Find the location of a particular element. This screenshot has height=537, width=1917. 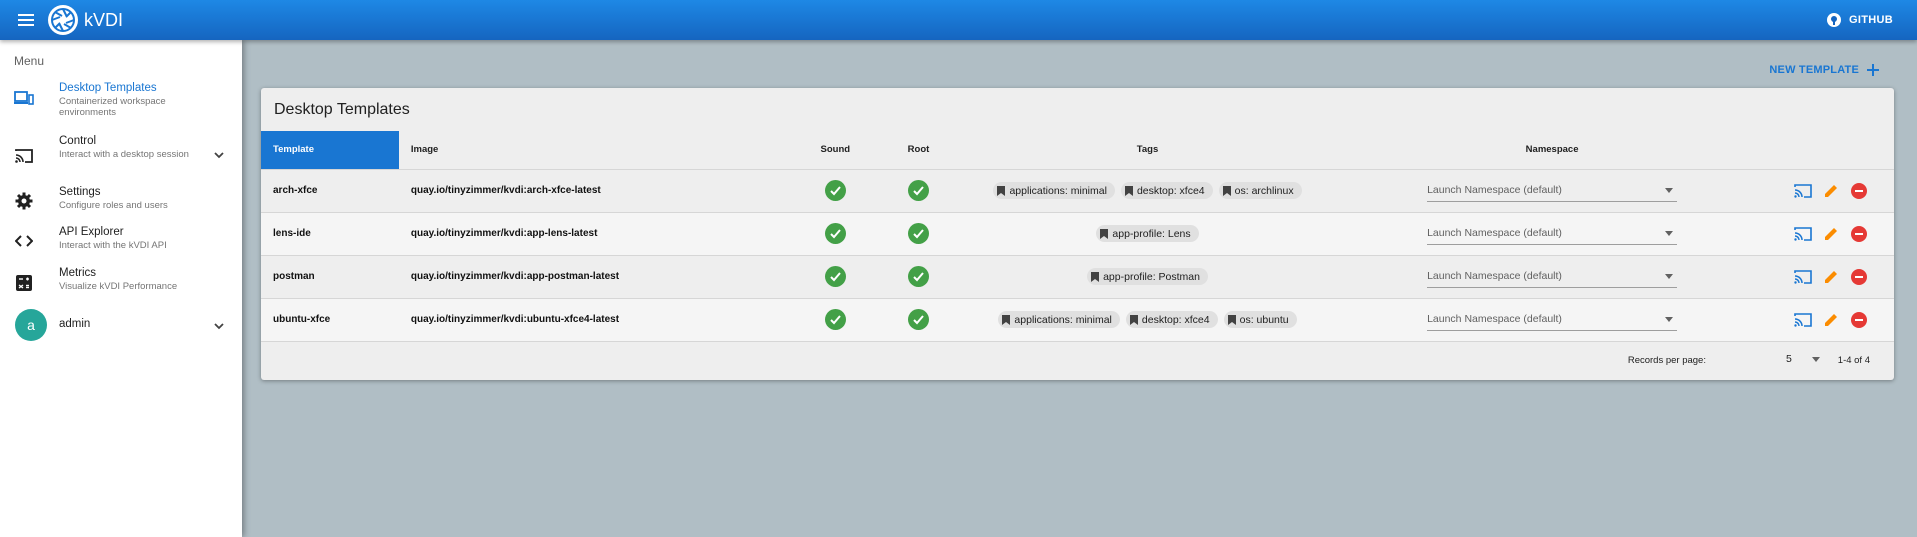

column-header-template: Template is located at coordinates (330, 150).